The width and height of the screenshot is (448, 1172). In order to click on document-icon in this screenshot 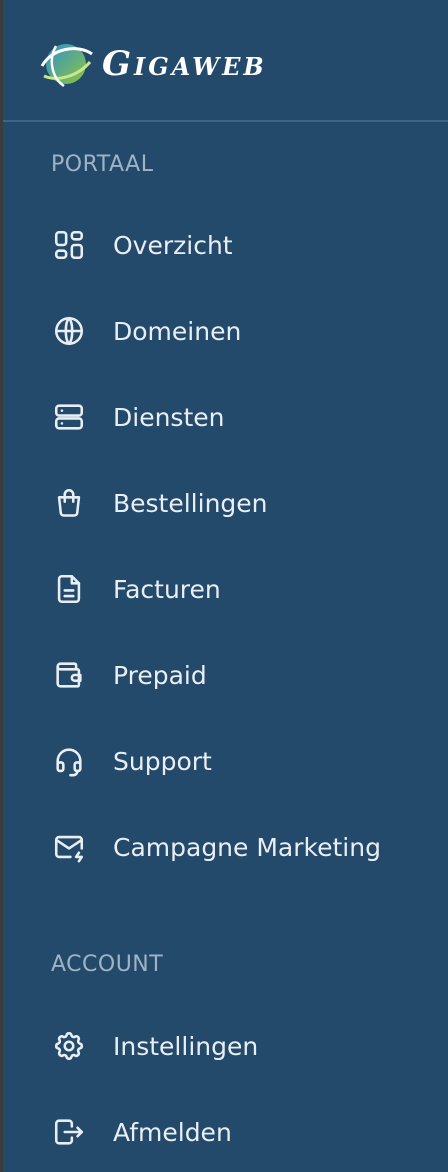, I will do `click(69, 589)`.